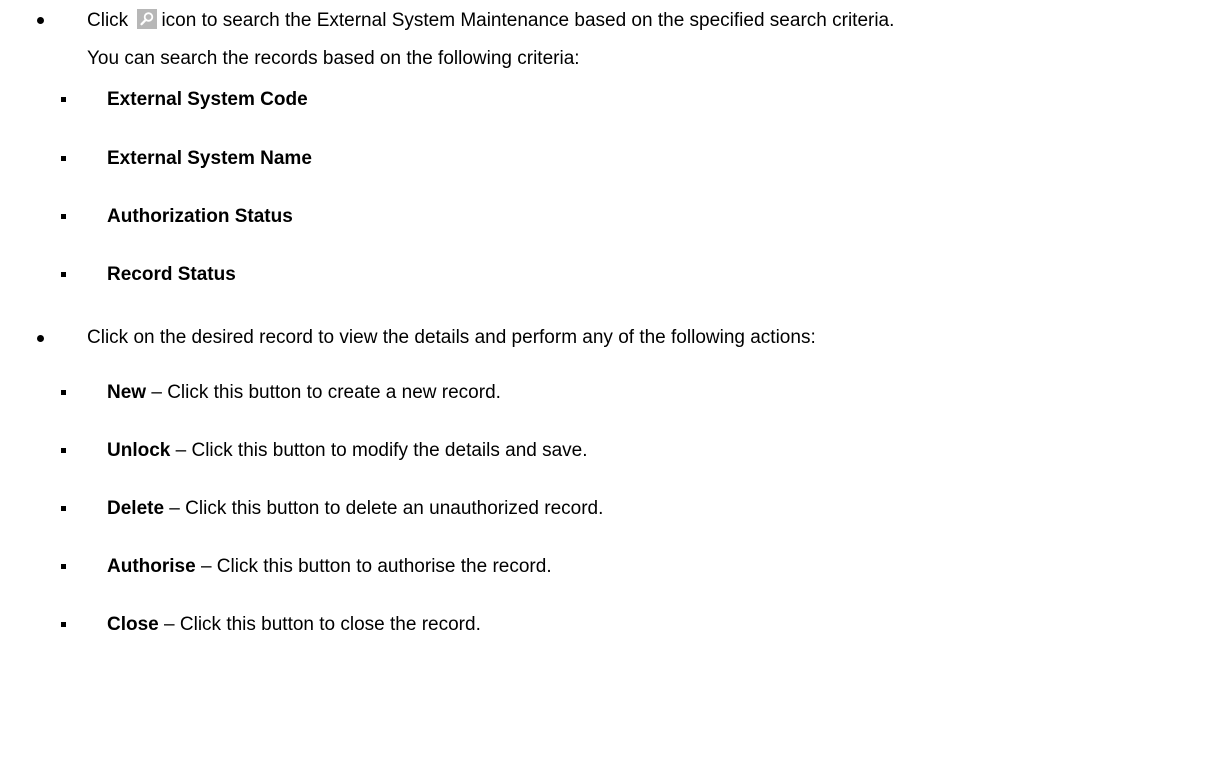  Describe the element at coordinates (108, 20) in the screenshot. I see `click-word: Click` at that location.